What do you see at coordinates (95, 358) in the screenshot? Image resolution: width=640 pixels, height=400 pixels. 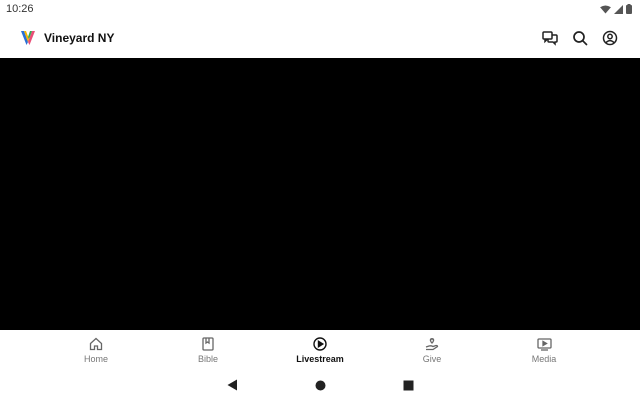 I see `nav-label: Home` at bounding box center [95, 358].